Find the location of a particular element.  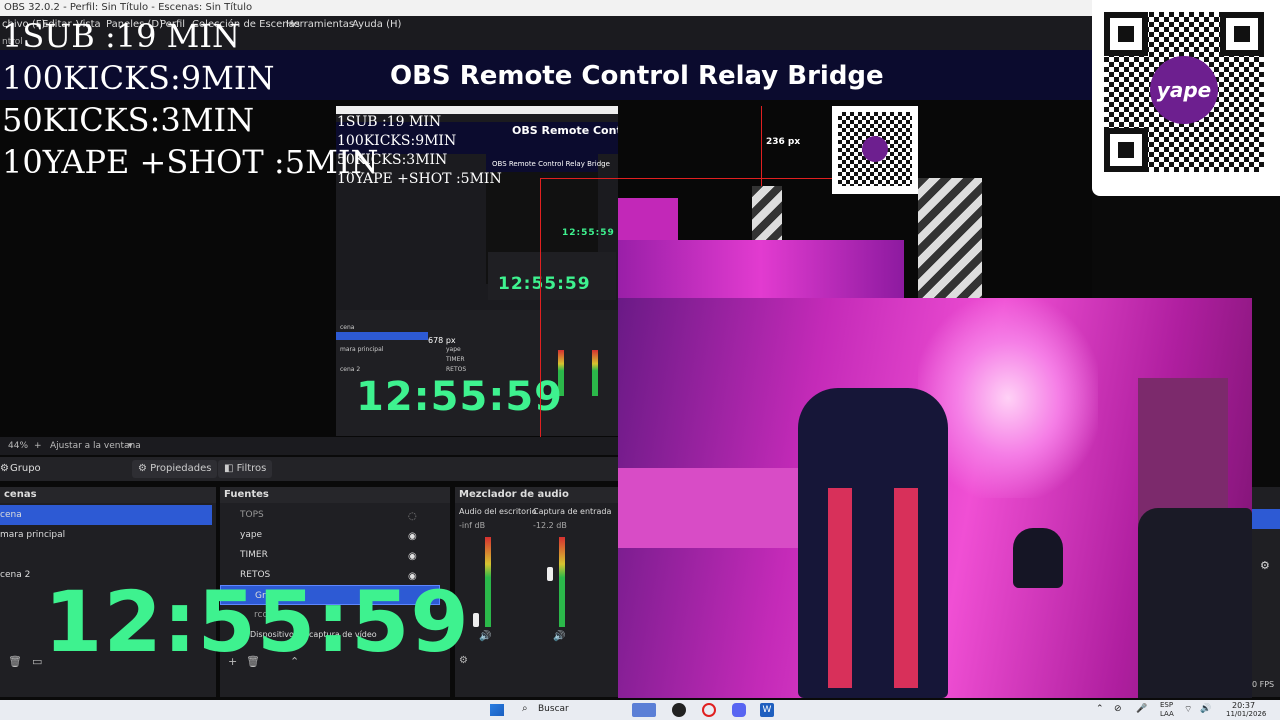

taskbar-search: Buscar is located at coordinates (553, 709).